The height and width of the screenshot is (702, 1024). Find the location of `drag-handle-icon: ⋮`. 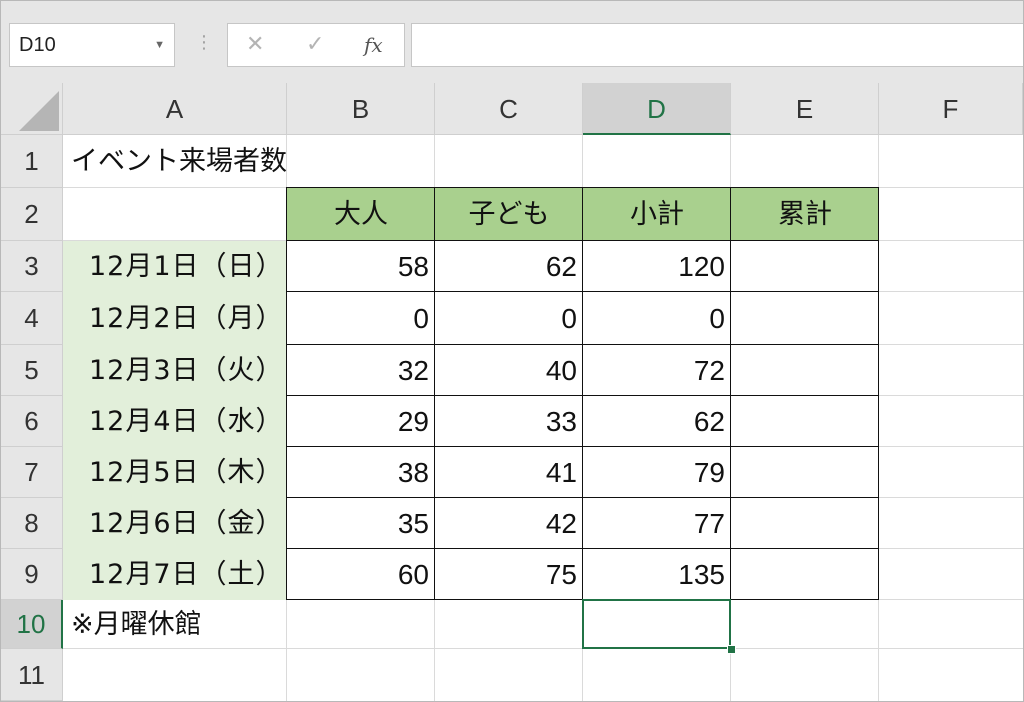

drag-handle-icon: ⋮ is located at coordinates (204, 43).